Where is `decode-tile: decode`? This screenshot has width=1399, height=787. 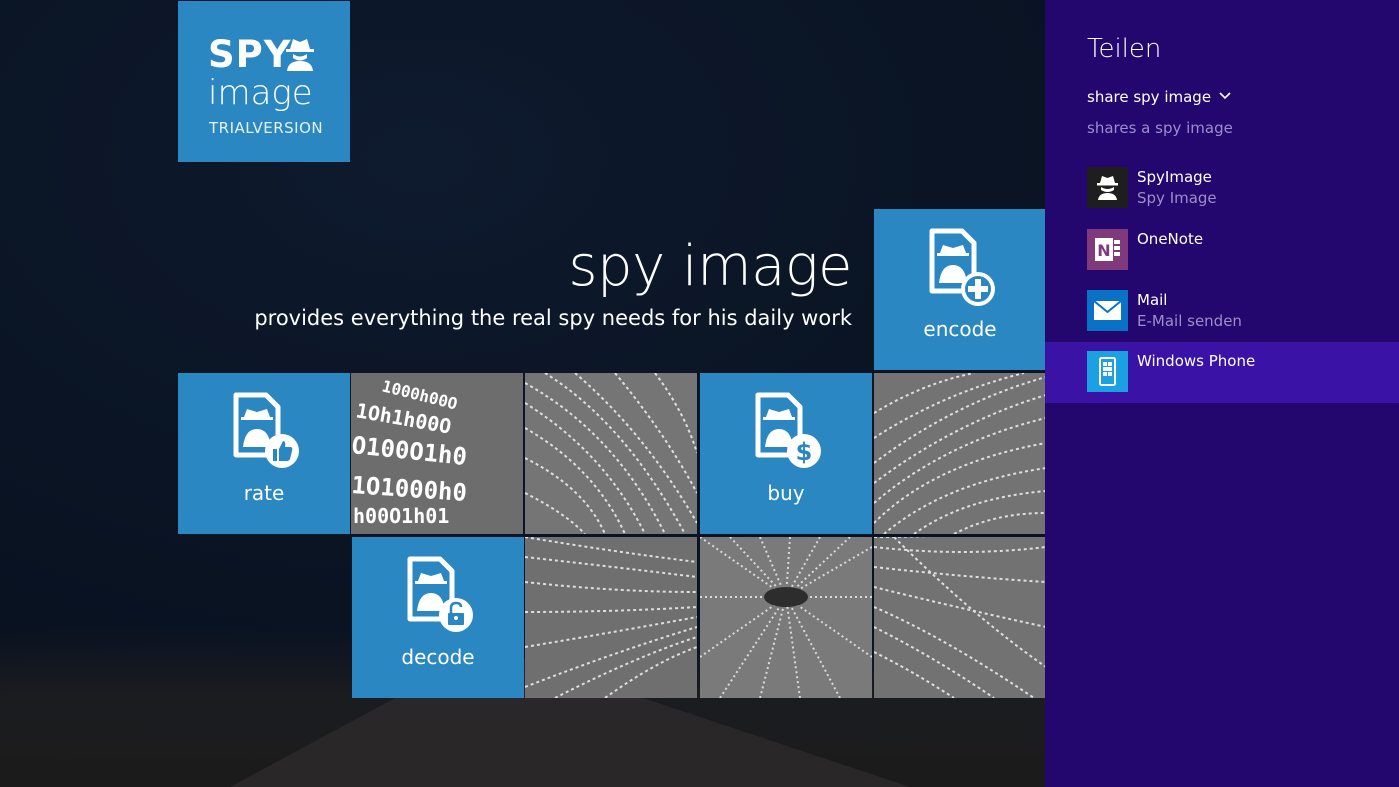 decode-tile: decode is located at coordinates (438, 617).